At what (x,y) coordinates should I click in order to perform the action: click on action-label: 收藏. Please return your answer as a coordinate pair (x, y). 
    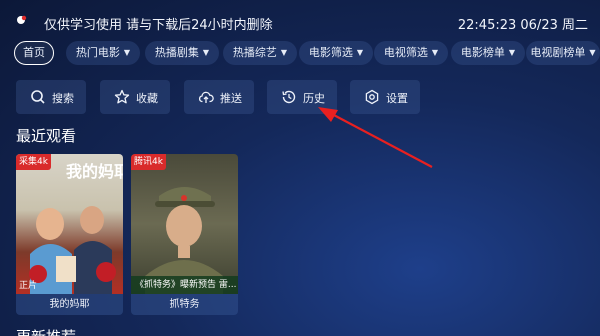
    Looking at the image, I should click on (147, 98).